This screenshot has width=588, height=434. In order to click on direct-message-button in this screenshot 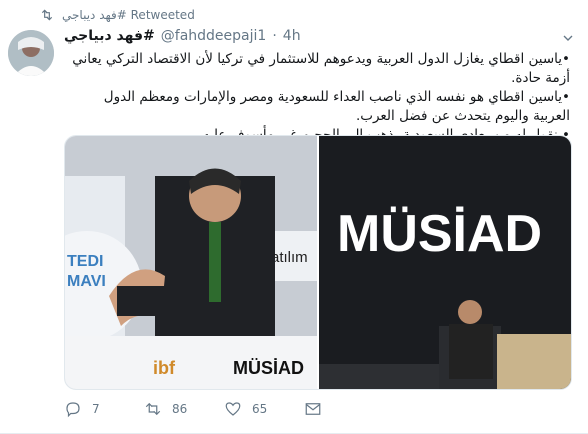, I will do `click(344, 409)`.